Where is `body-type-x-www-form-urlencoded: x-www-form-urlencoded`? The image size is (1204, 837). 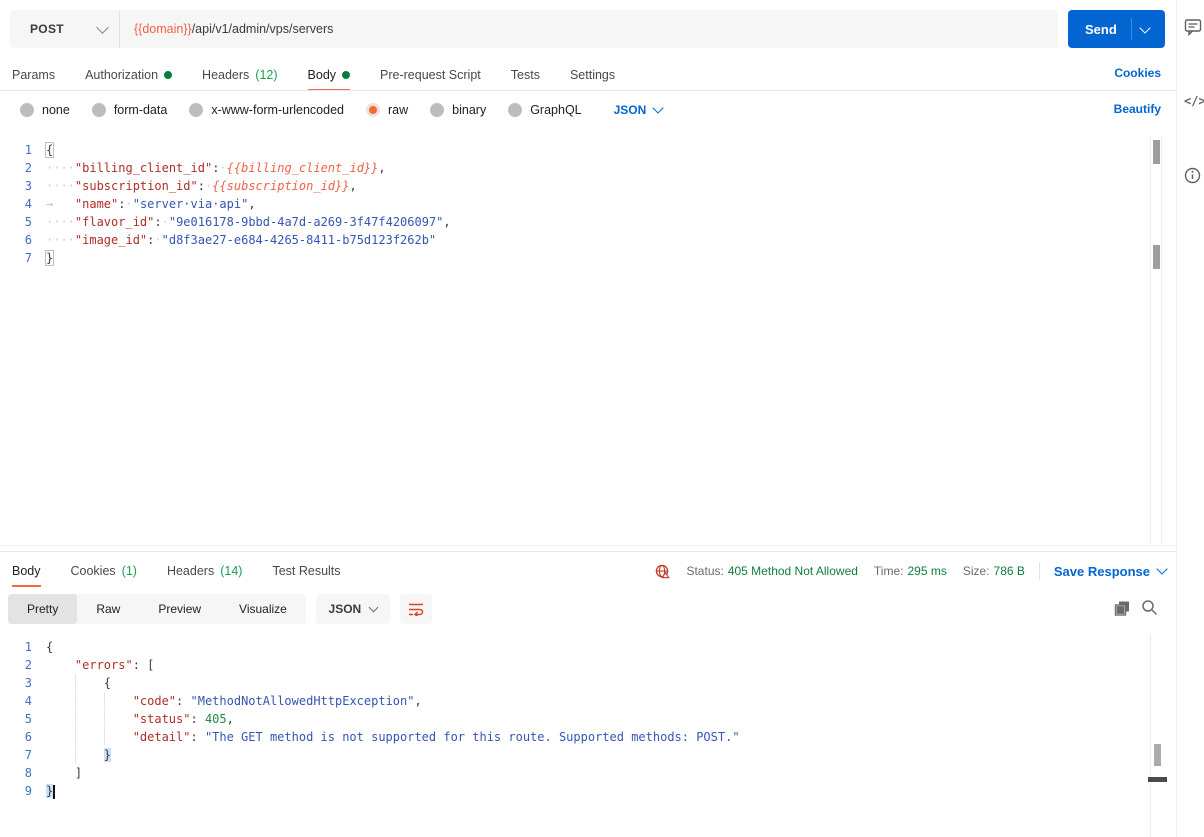 body-type-x-www-form-urlencoded: x-www-form-urlencoded is located at coordinates (266, 110).